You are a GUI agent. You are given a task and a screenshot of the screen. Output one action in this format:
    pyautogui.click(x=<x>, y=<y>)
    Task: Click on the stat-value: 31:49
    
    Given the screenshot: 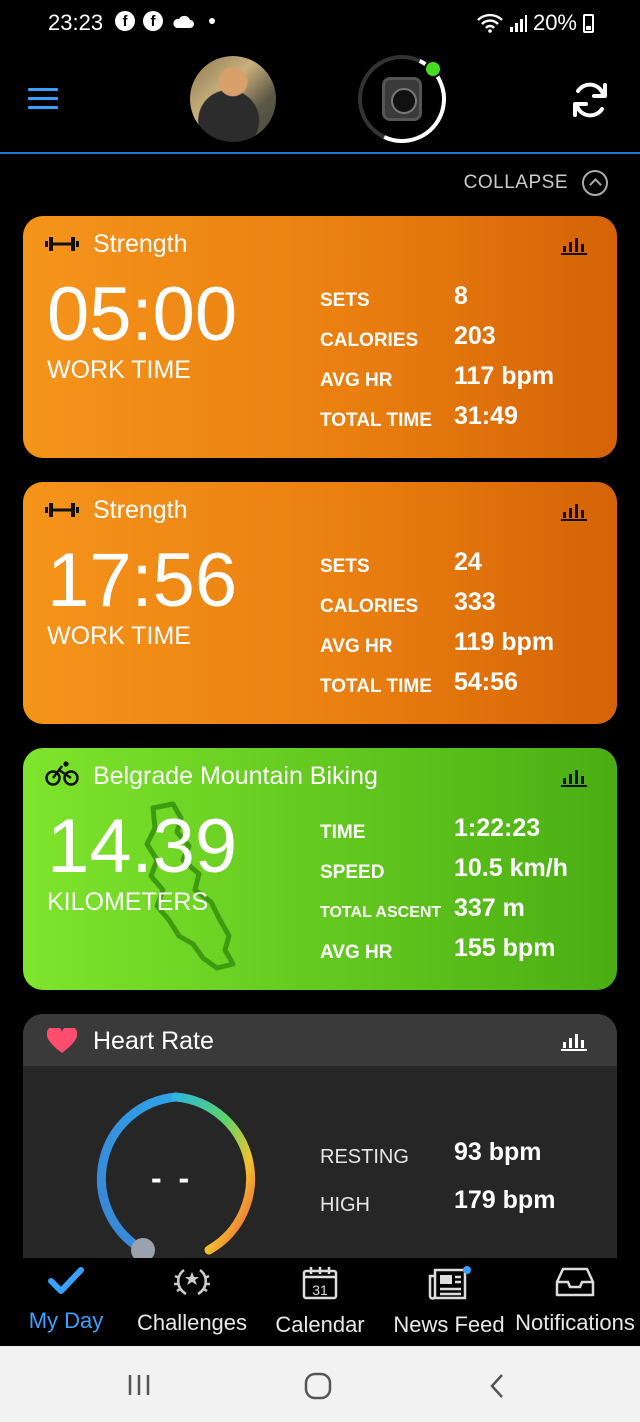 What is the action you would take?
    pyautogui.click(x=486, y=416)
    